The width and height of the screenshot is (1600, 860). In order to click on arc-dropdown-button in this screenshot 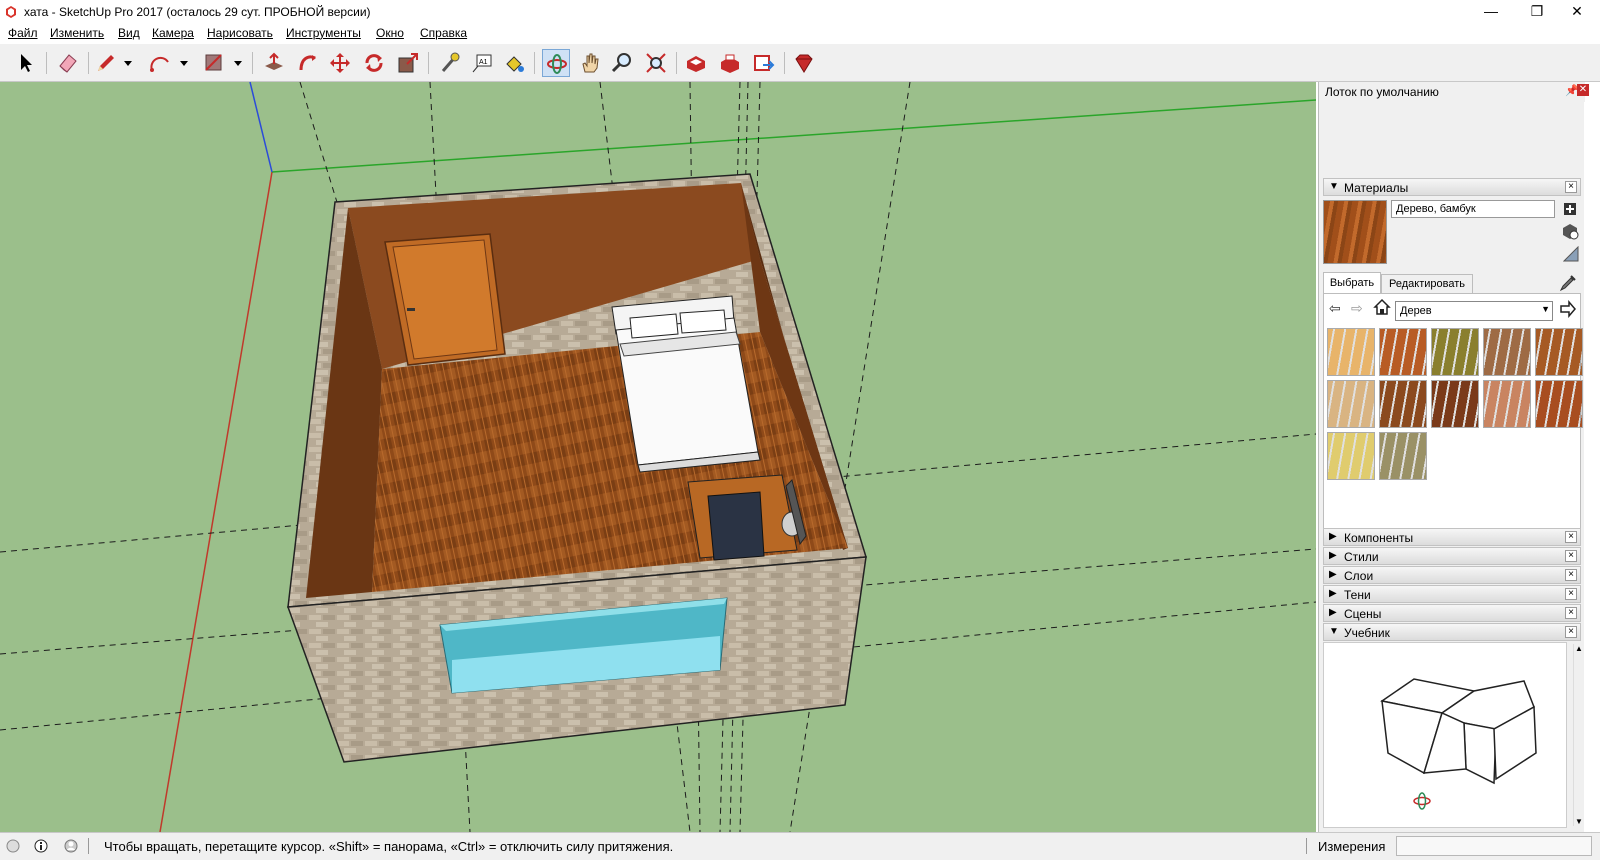, I will do `click(183, 63)`.